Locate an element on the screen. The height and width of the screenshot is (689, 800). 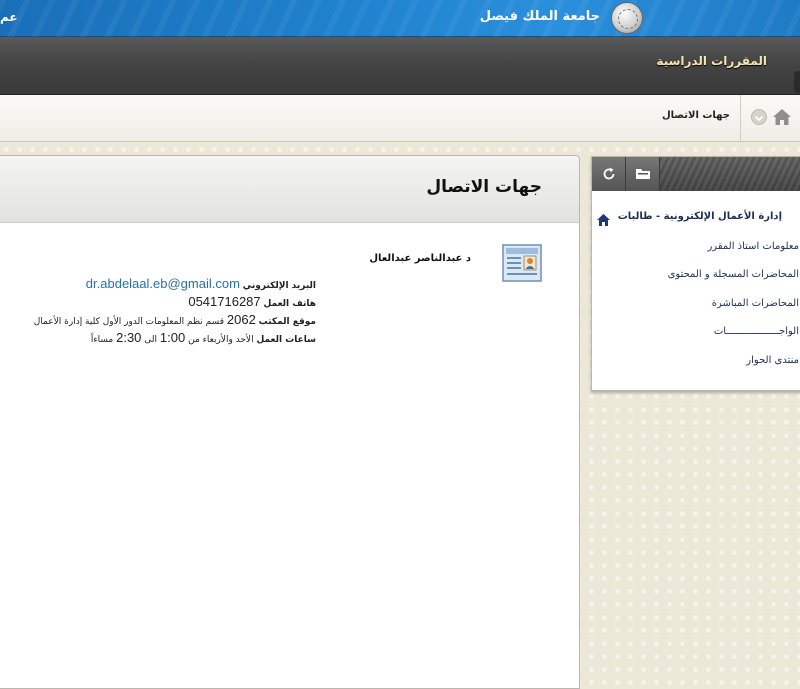
menu-link-discussion-forum: منتدى الحوار is located at coordinates (772, 360).